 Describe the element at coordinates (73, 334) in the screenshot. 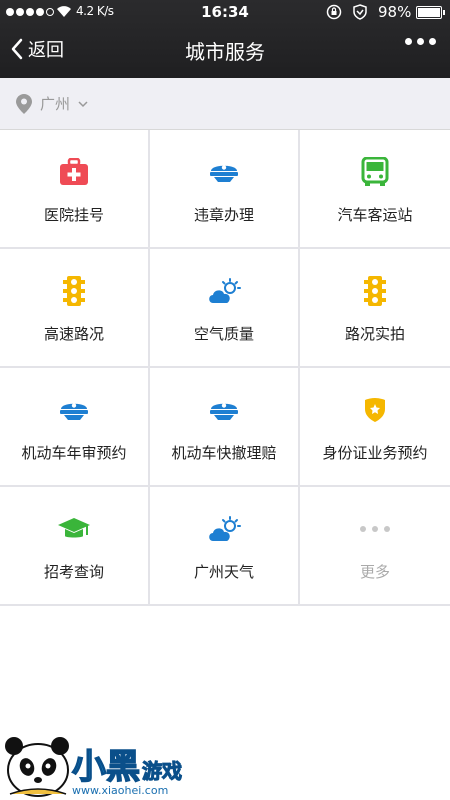

I see `service-label: 高速路况` at that location.